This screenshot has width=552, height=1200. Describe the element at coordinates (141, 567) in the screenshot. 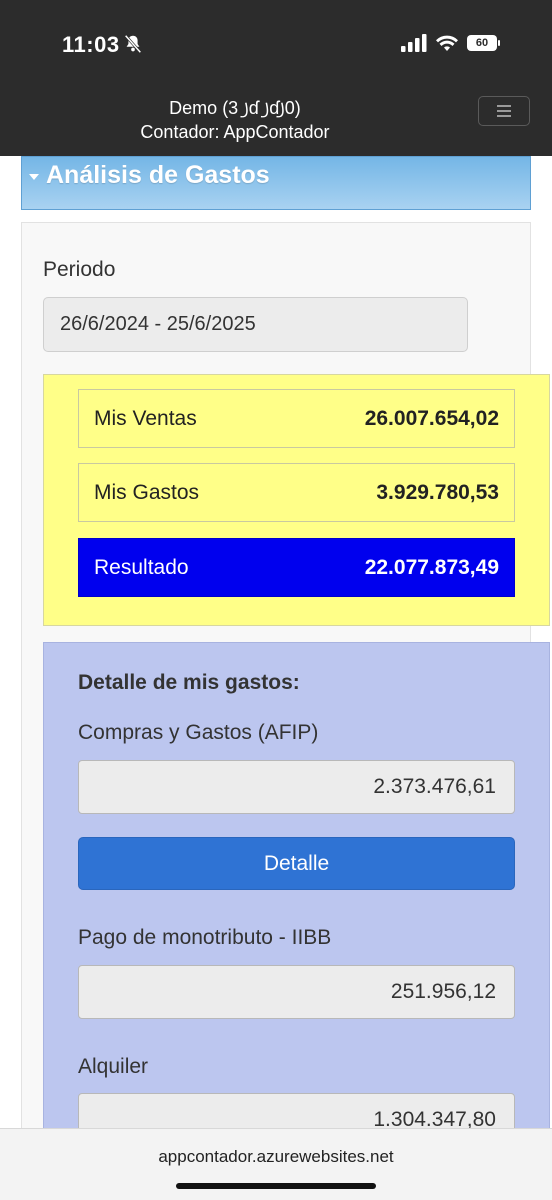

I see `resultado-label: Resultado` at that location.